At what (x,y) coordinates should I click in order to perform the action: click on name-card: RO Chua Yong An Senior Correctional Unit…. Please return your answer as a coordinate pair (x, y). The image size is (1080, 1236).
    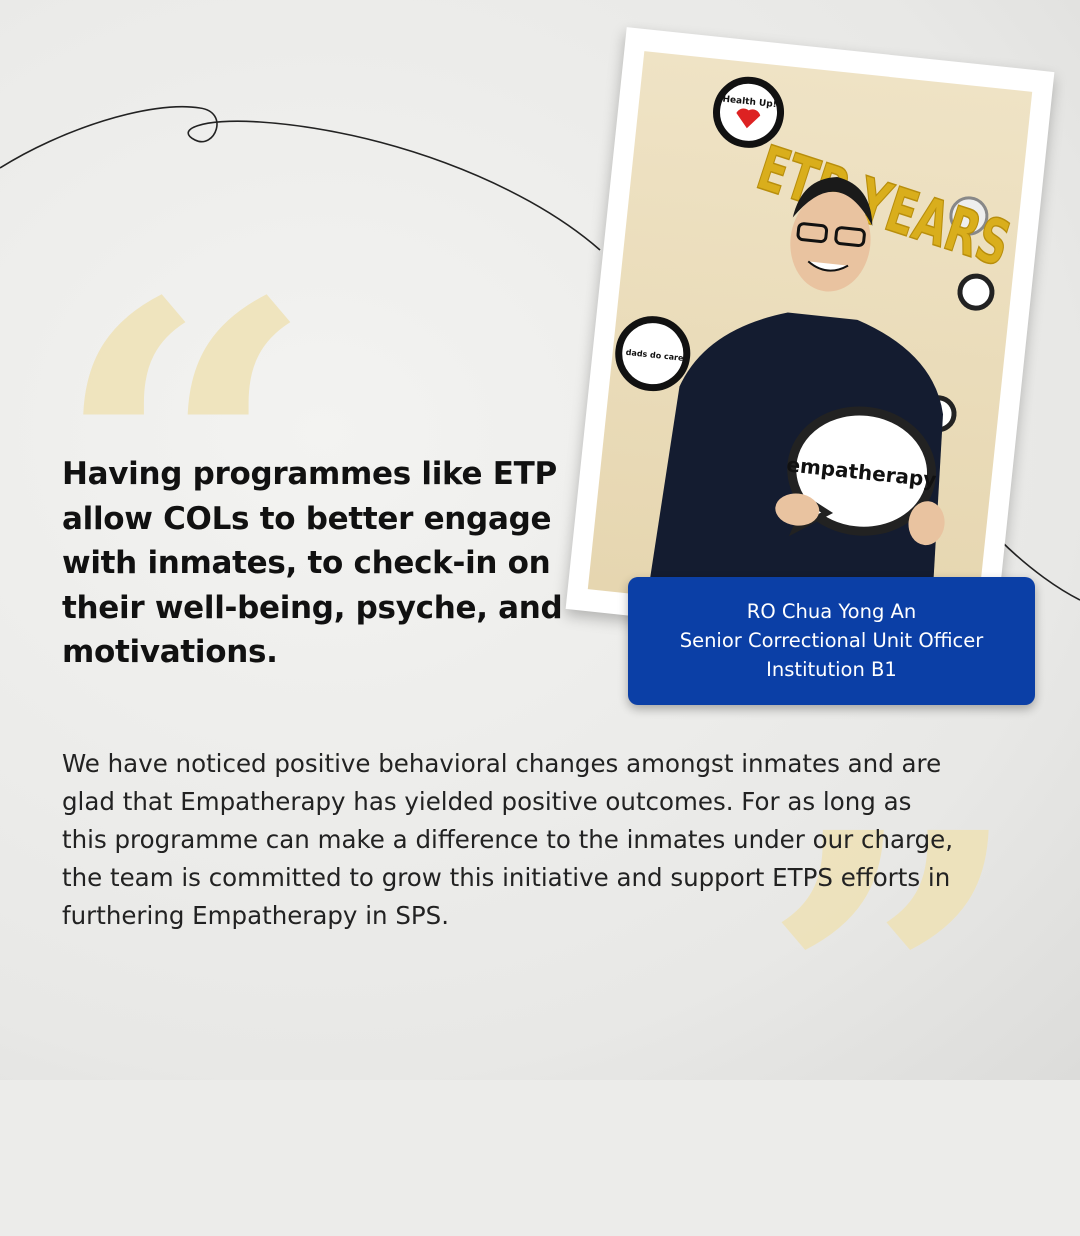
    Looking at the image, I should click on (831, 641).